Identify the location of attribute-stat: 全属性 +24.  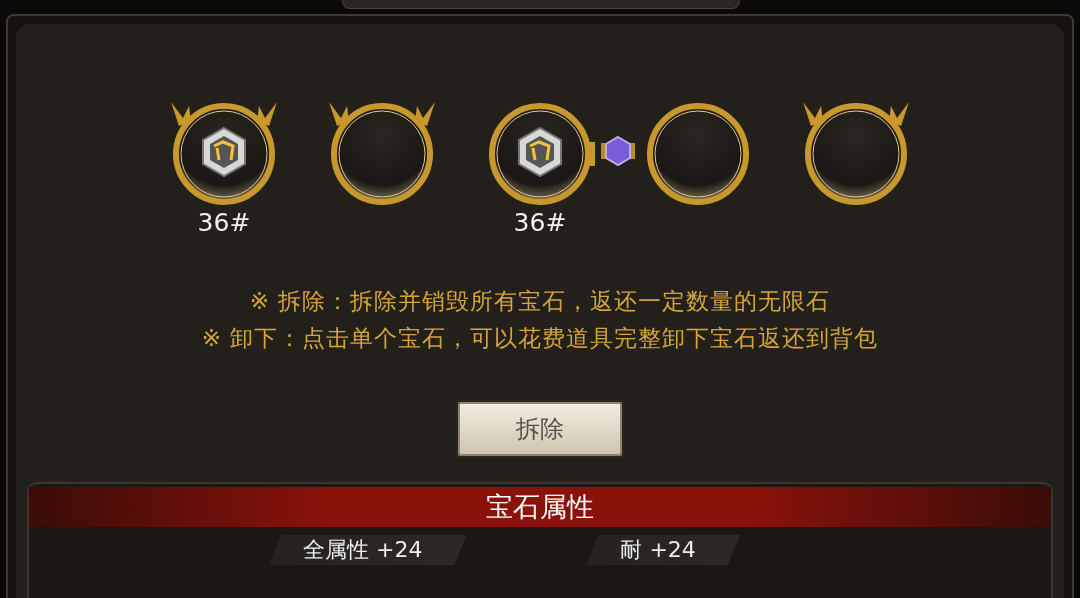
(368, 550).